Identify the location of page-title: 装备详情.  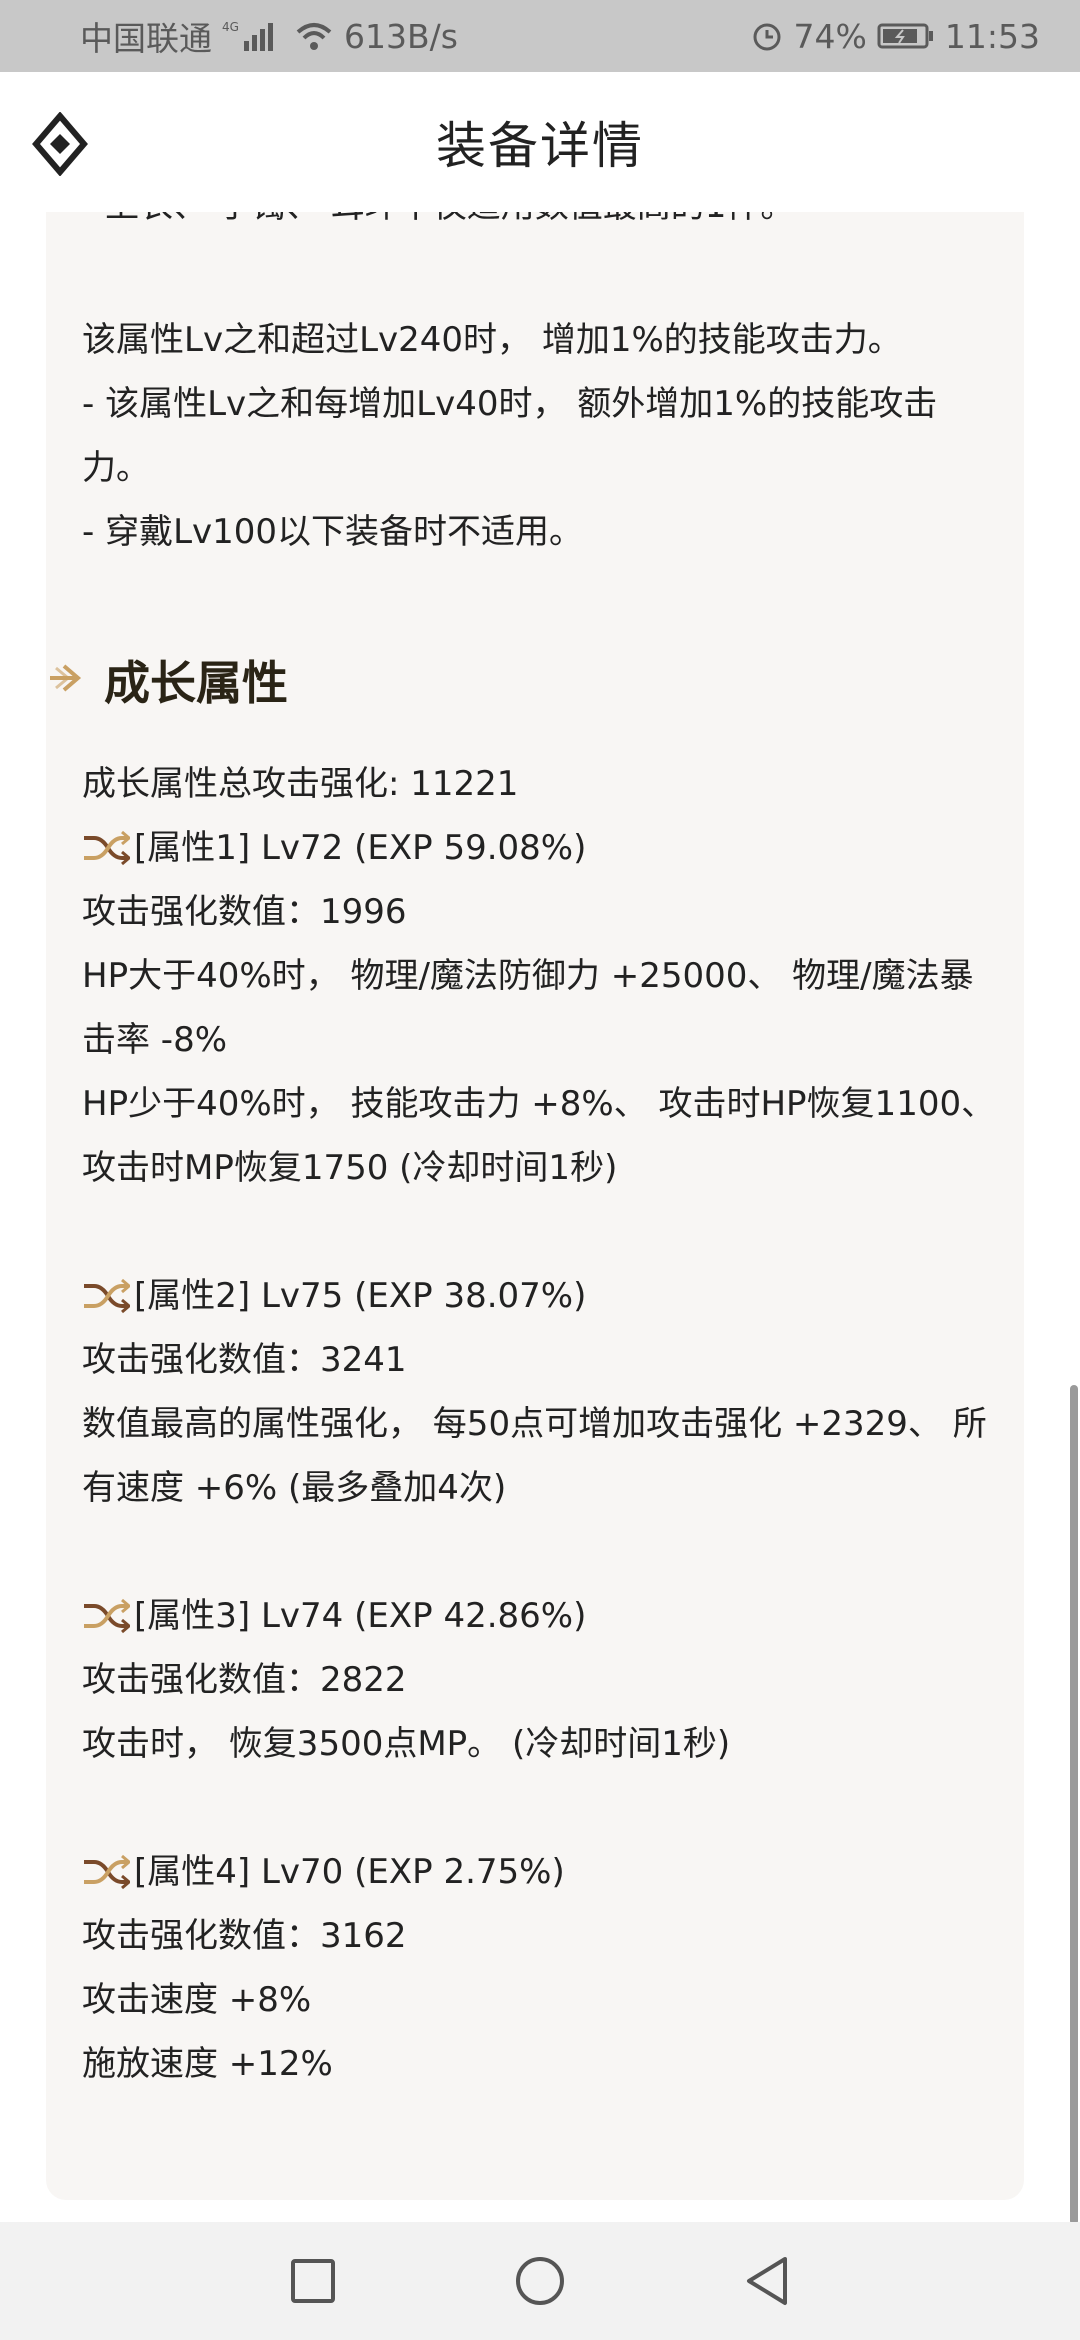
(540, 146).